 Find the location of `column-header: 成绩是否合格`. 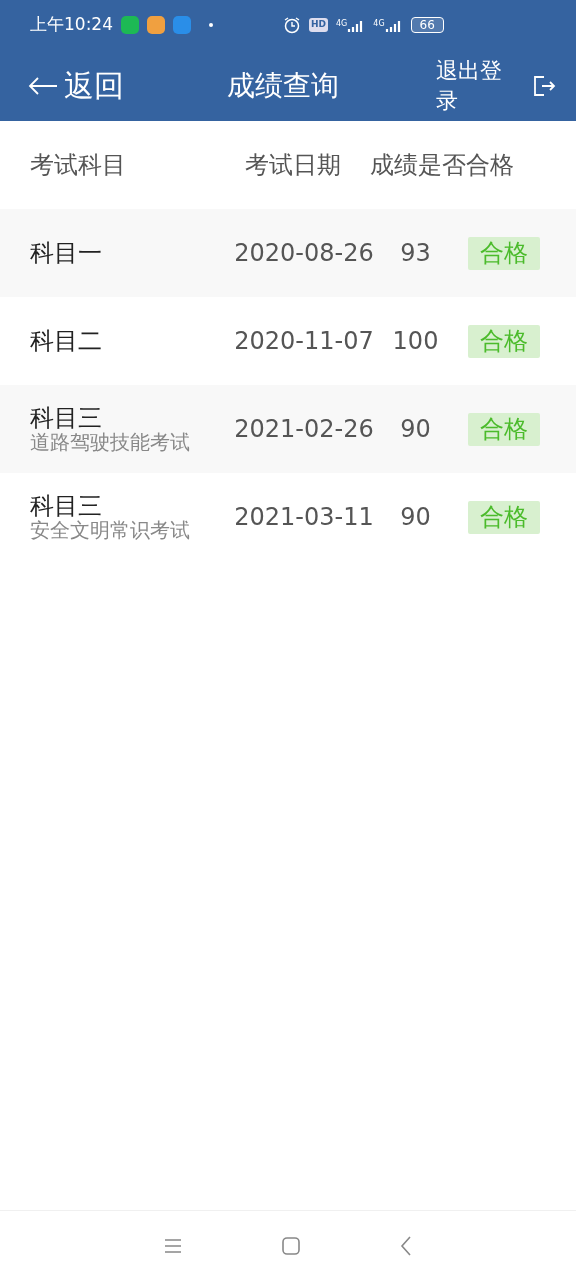

column-header: 成绩是否合格 is located at coordinates (442, 165).